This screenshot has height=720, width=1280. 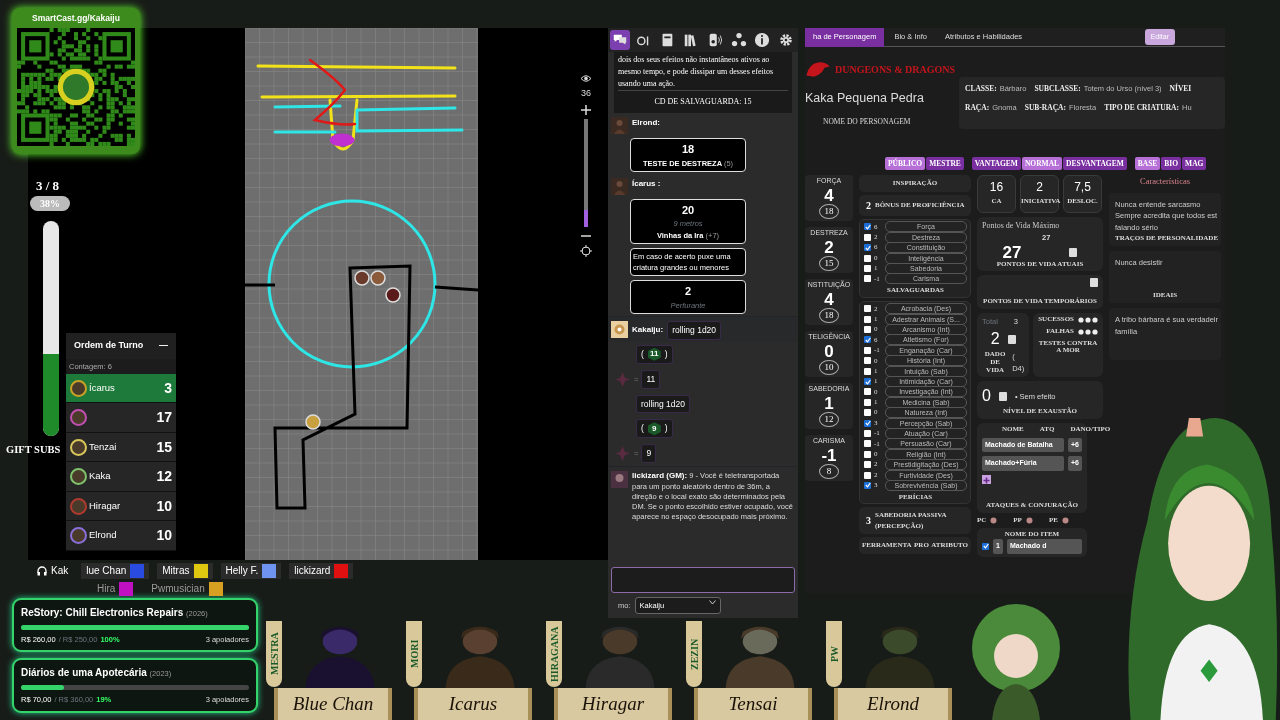 I want to click on voice-participant: lue Chan, so click(x=115, y=570).